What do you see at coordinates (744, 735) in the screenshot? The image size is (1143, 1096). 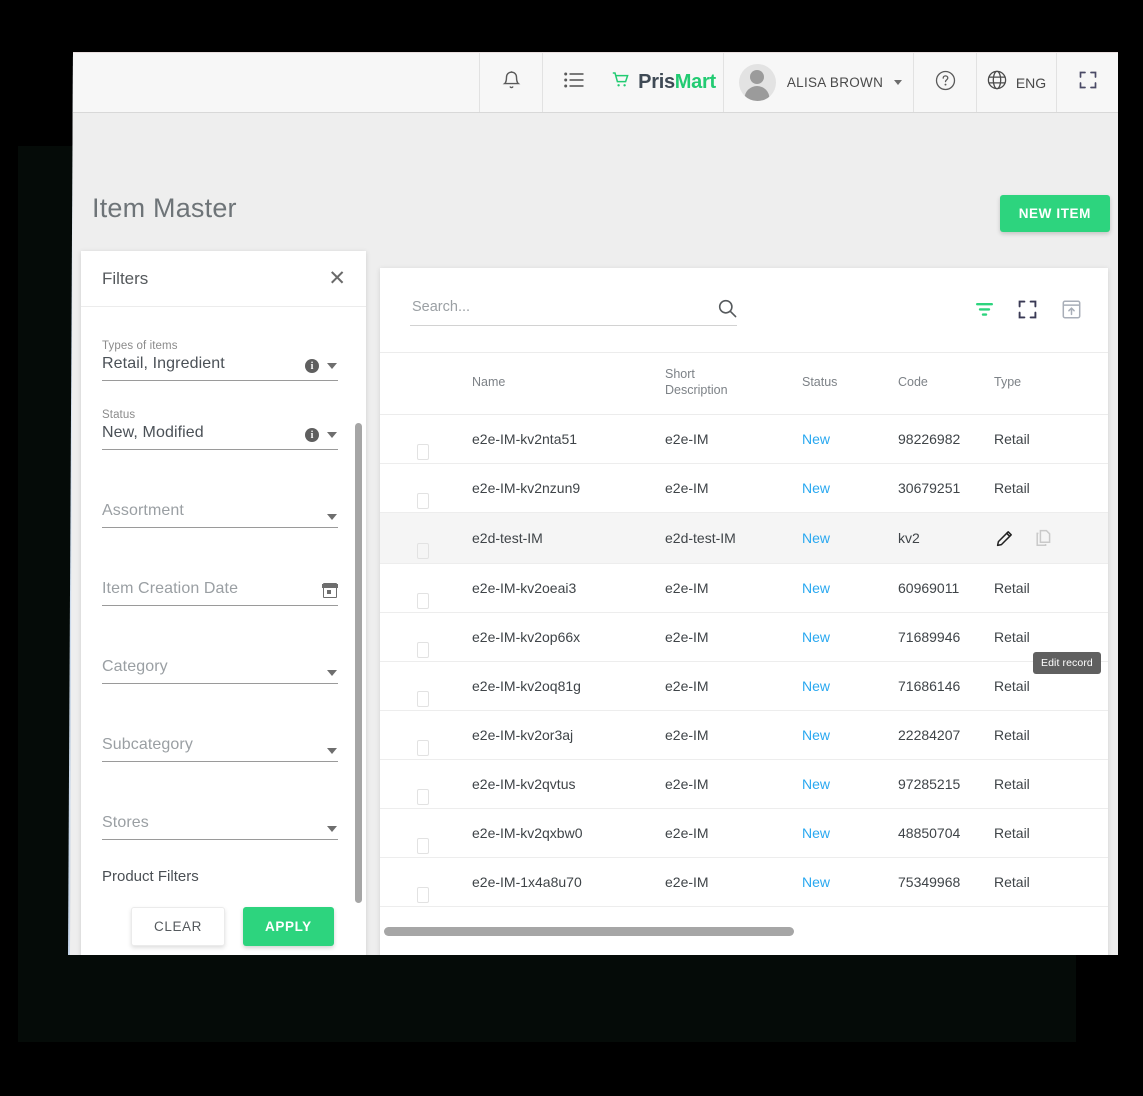 I see `table-row: e2e-IM-kv2or3aj e2e-IM New 22284207 Retail` at bounding box center [744, 735].